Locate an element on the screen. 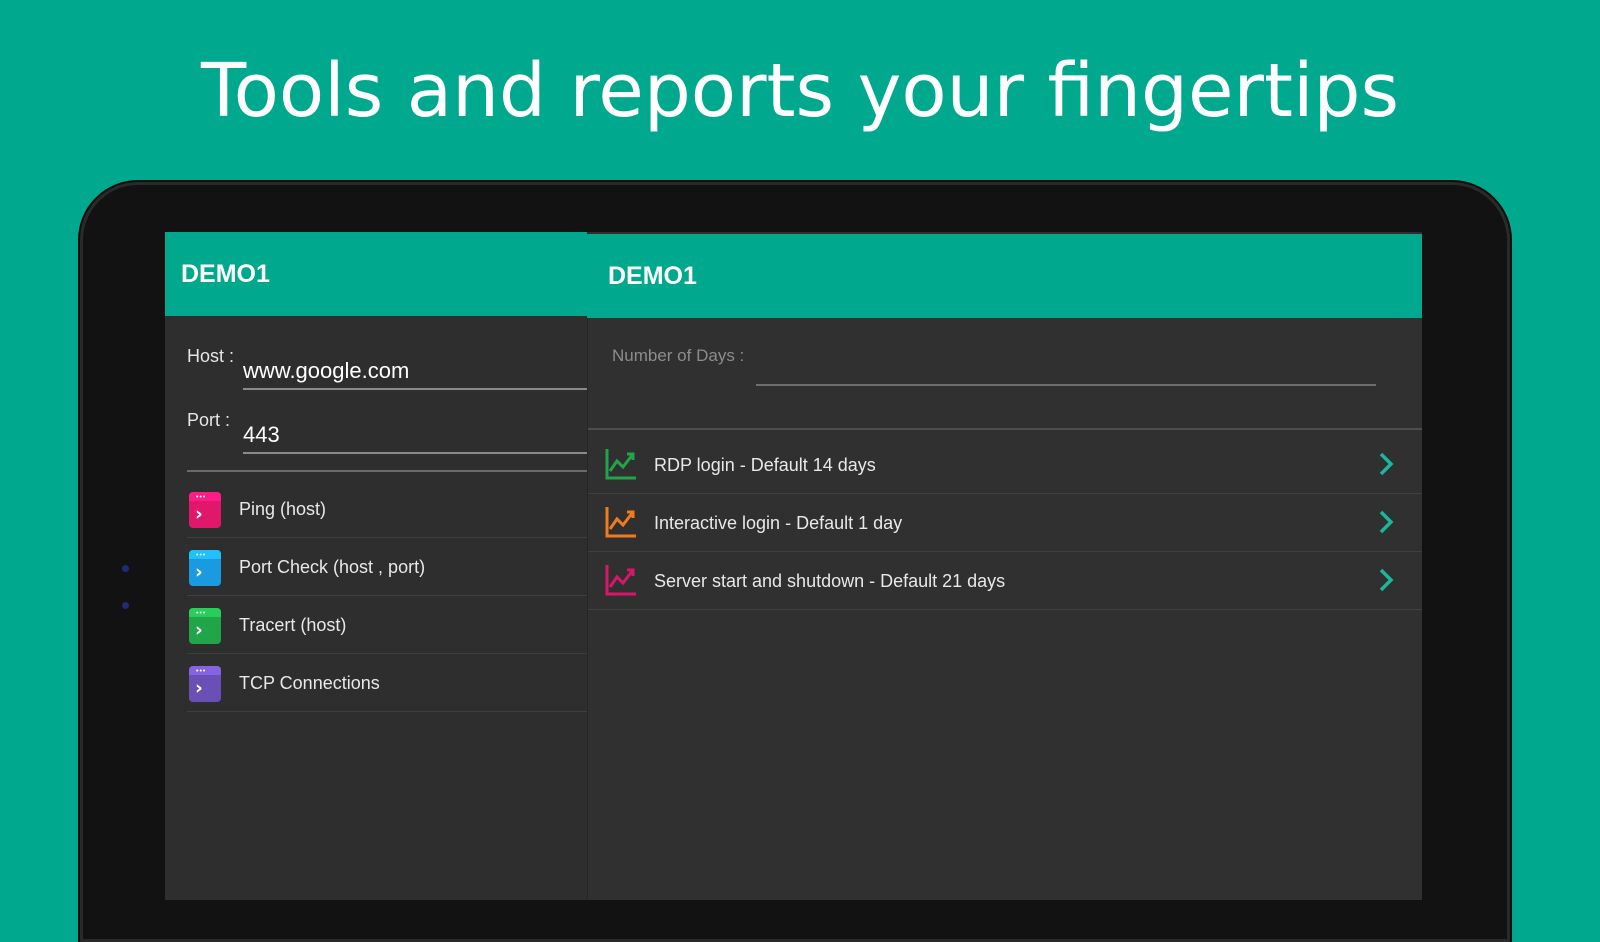  left-appbar-title: DEMO1 is located at coordinates (225, 274).